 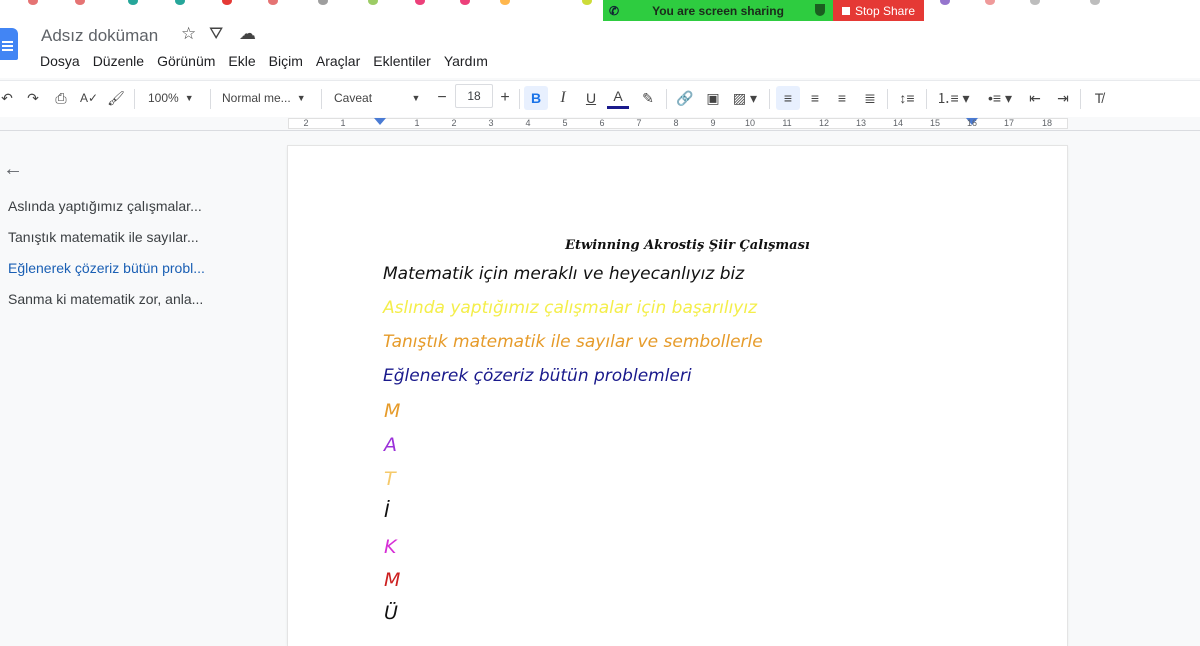 I want to click on screen-share-banner: ✆ You are screen sharing Stop Share, so click(x=763, y=10).